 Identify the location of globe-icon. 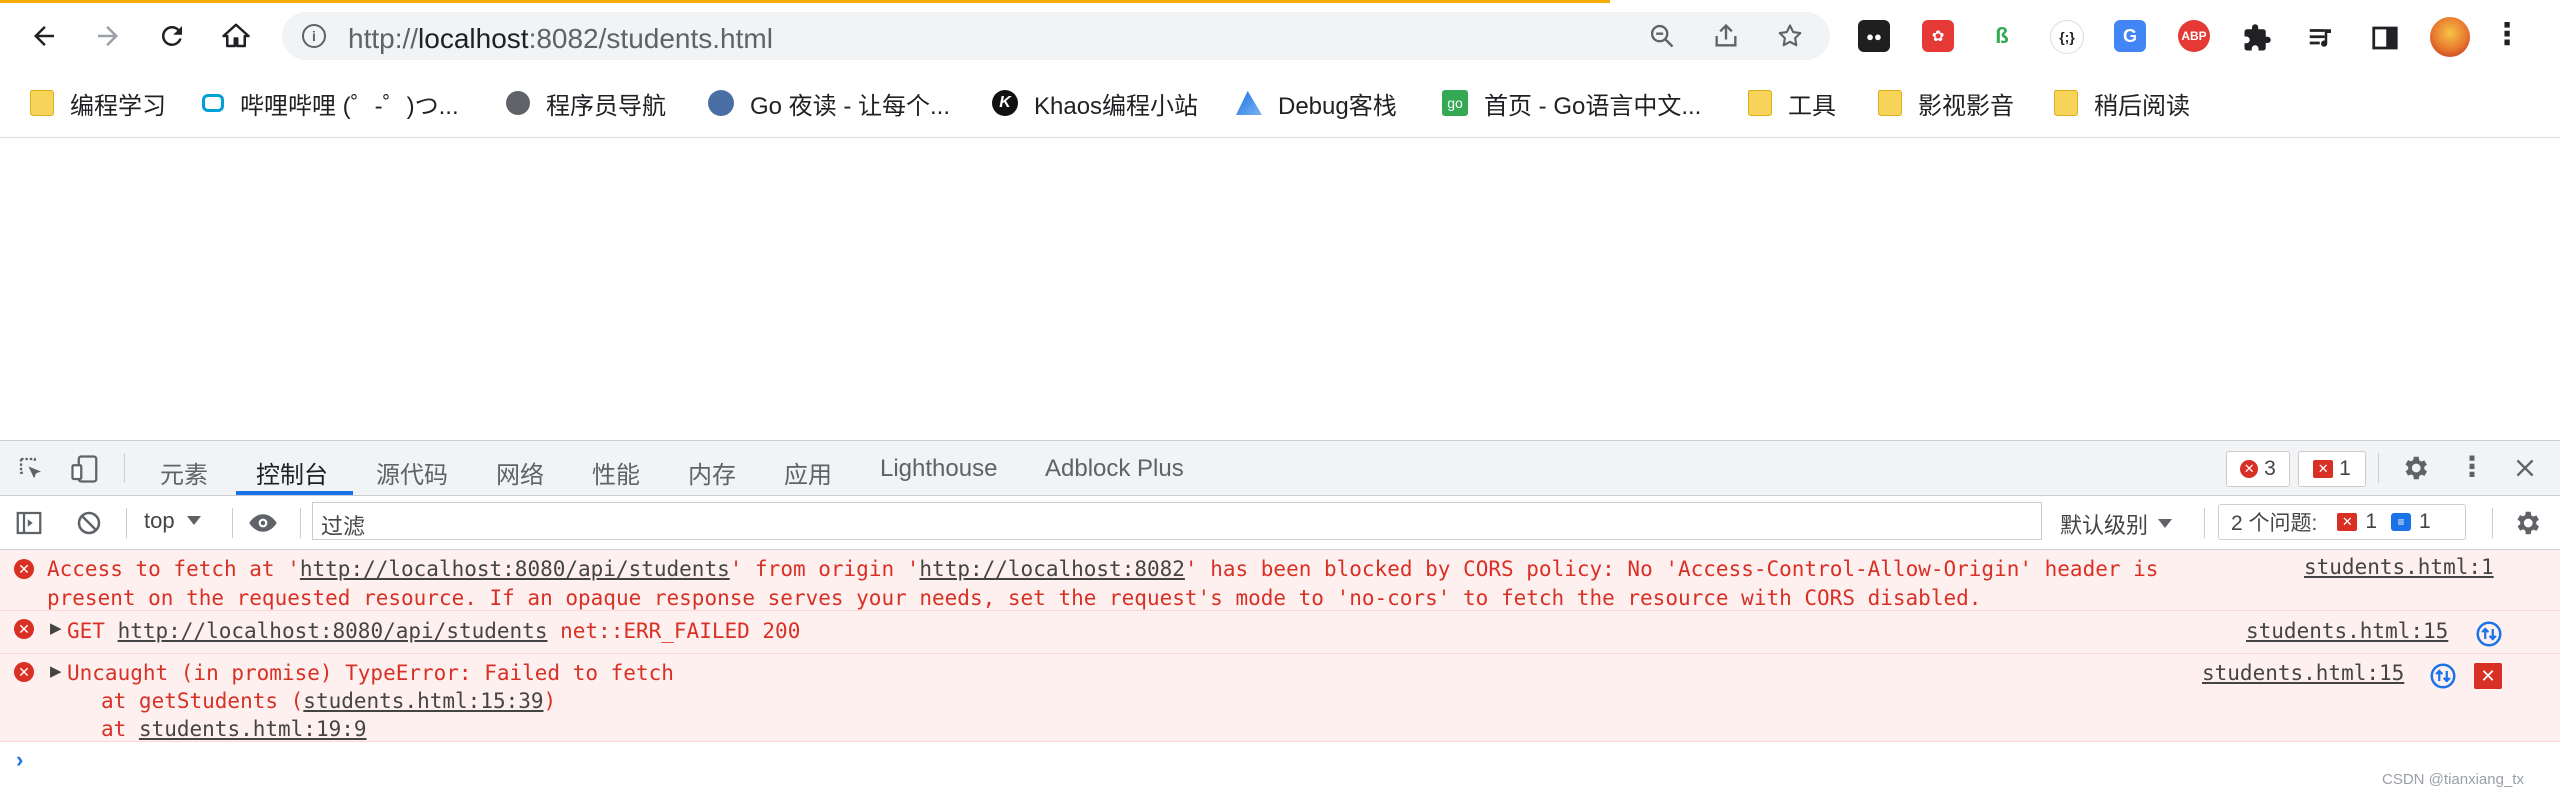
(518, 103).